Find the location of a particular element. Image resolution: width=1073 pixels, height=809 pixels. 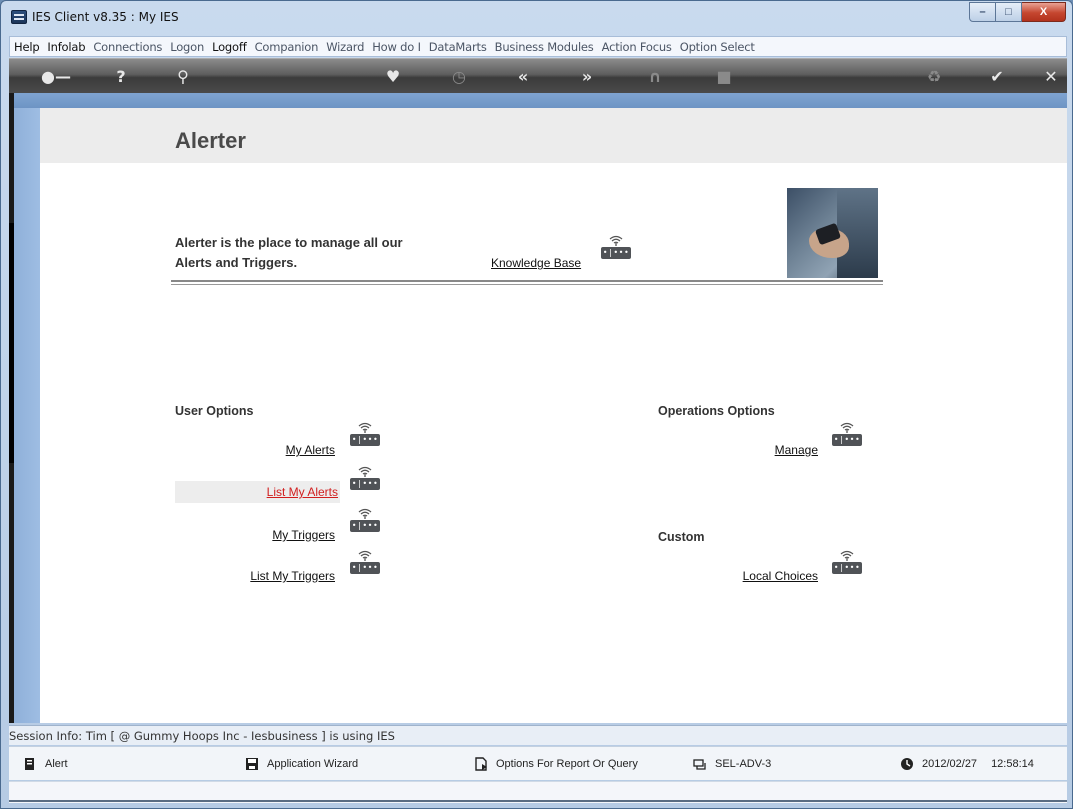

close-icon: ✕ is located at coordinates (1051, 76).